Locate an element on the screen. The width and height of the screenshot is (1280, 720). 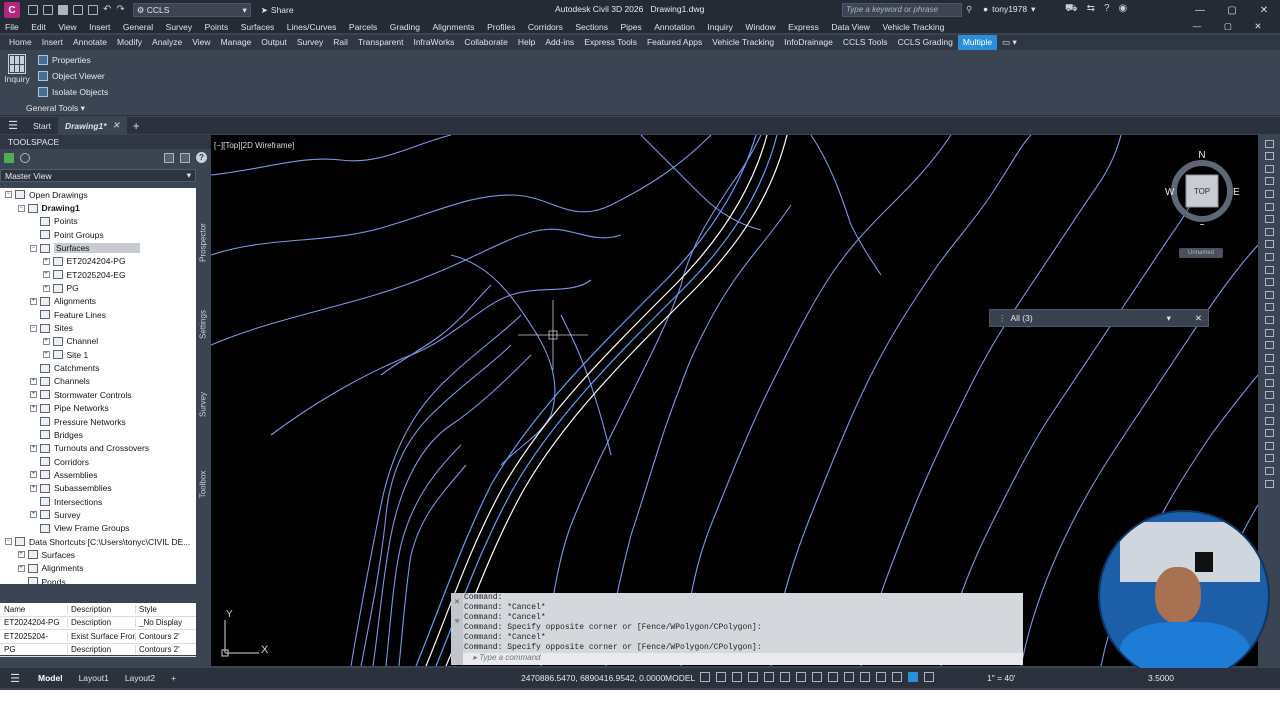
menu-item-sections: Sections is located at coordinates (591, 27).